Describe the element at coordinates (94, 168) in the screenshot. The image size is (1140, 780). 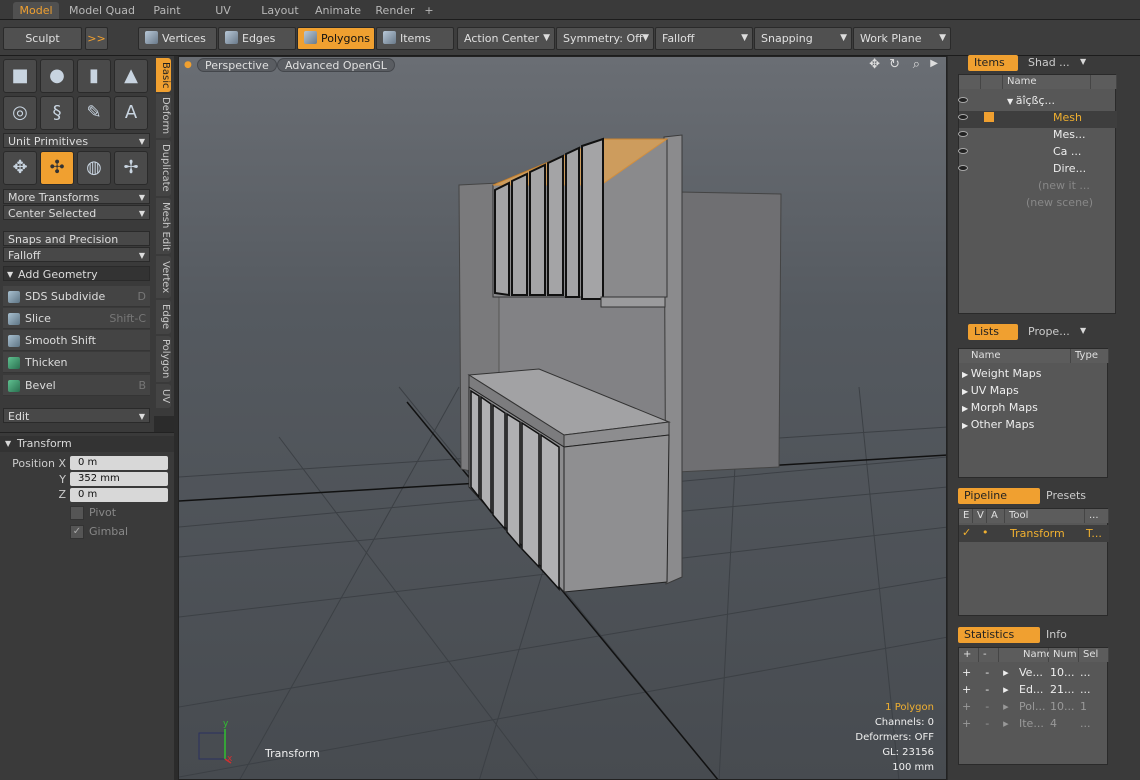
I see `rotate-tool-icon: ◍` at that location.